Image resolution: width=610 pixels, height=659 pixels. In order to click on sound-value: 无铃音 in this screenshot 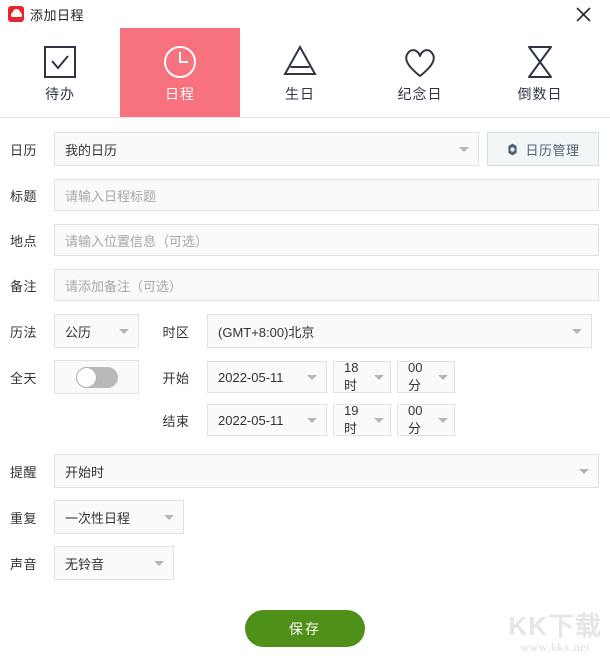, I will do `click(85, 564)`.